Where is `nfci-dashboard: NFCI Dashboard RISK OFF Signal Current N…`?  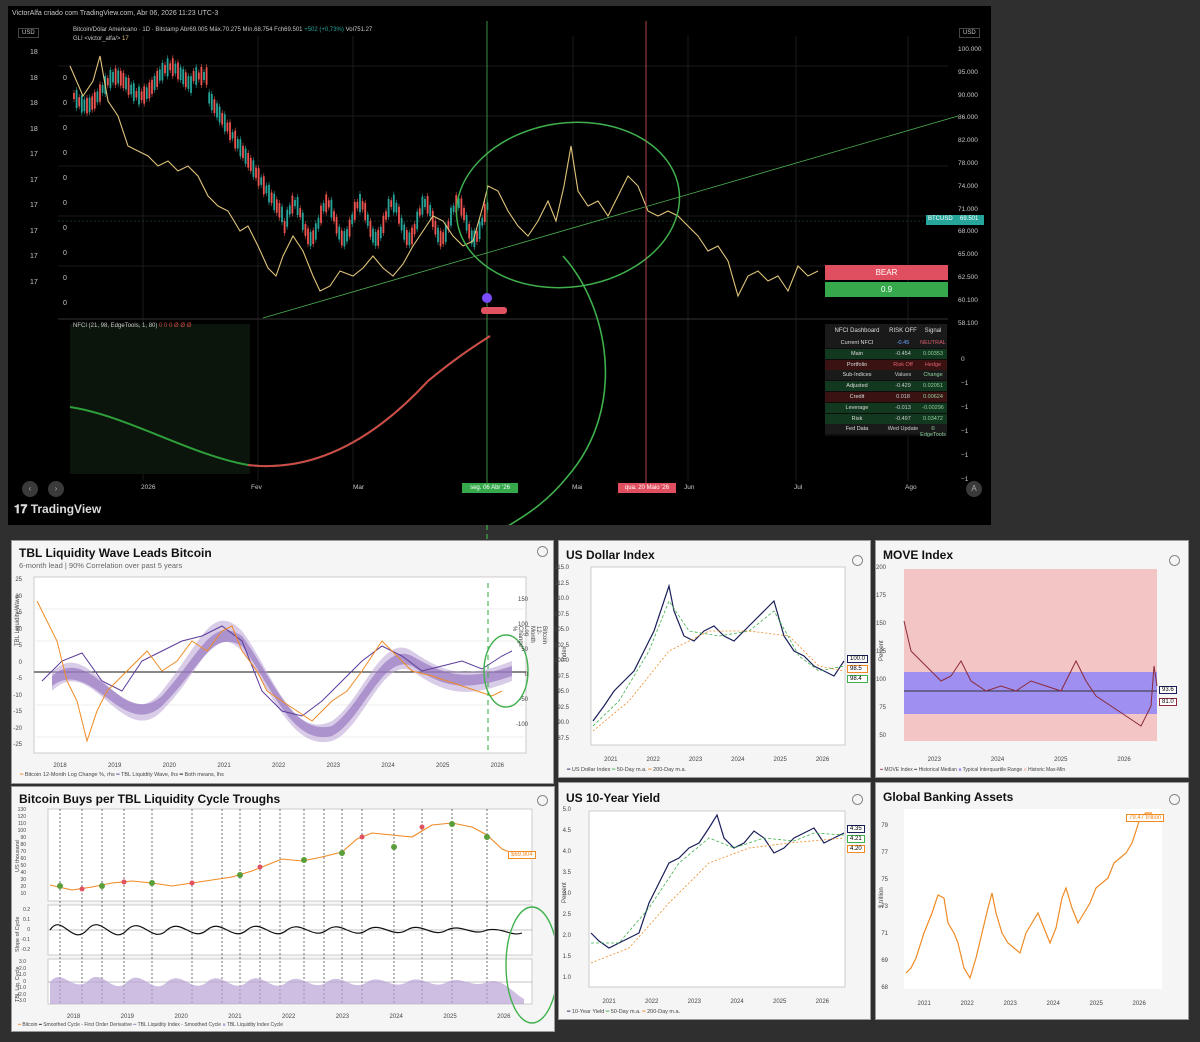
nfci-dashboard: NFCI Dashboard RISK OFF Signal Current N… is located at coordinates (886, 381).